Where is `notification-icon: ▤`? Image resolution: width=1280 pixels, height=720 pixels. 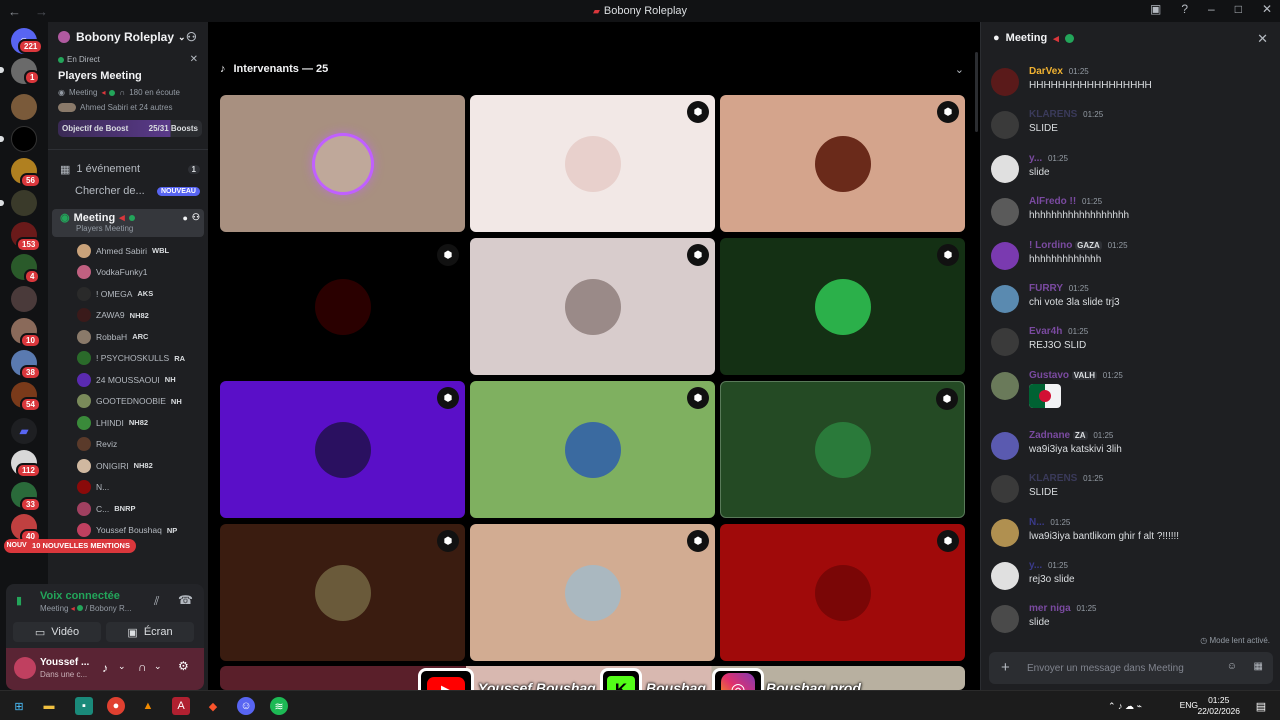 notification-icon: ▤ is located at coordinates (1261, 706).